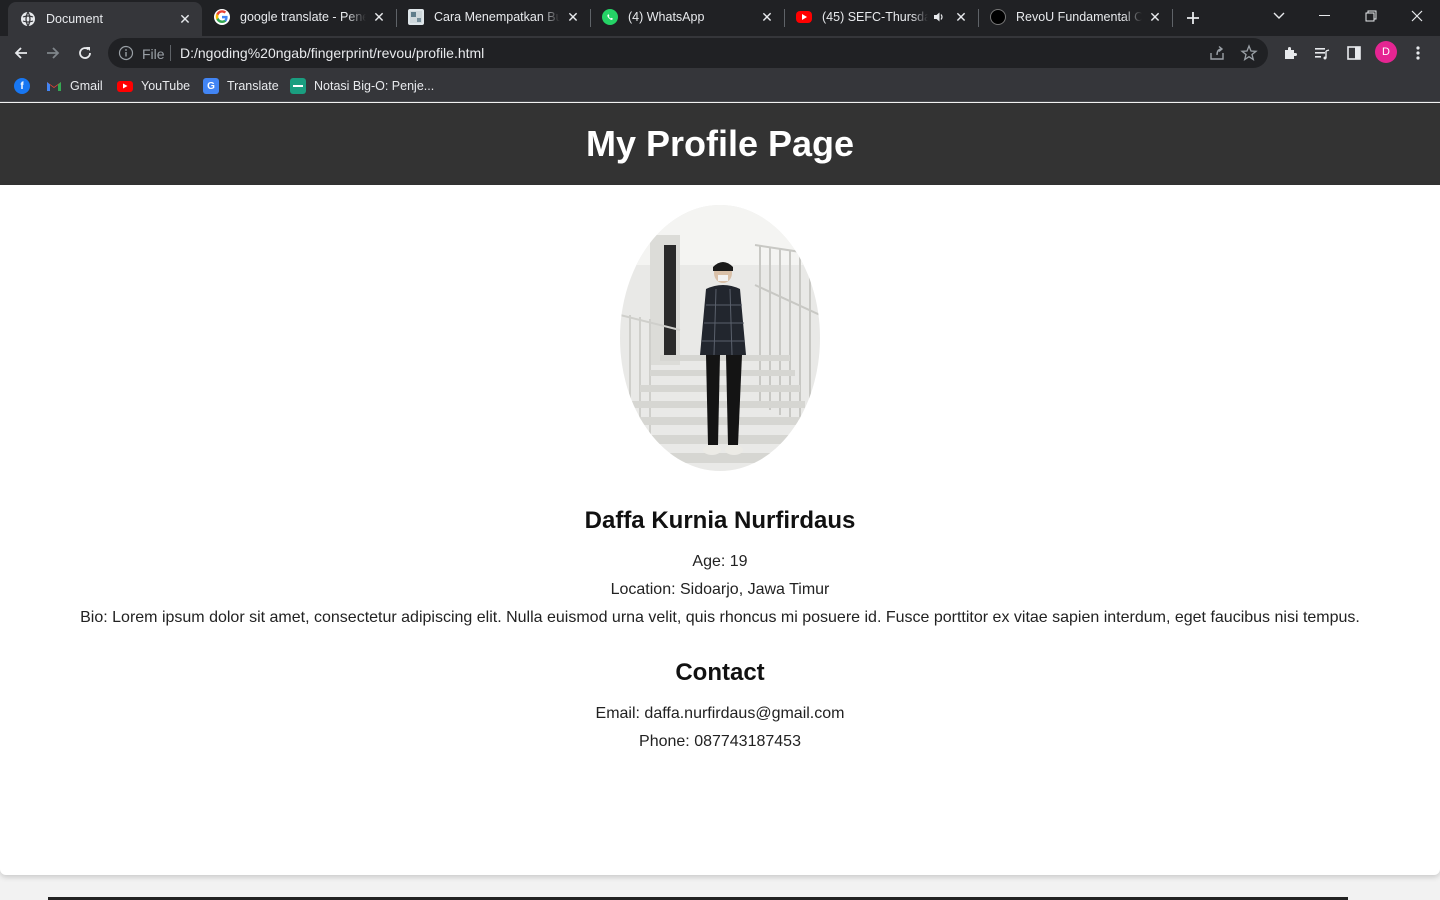 The height and width of the screenshot is (900, 1440). What do you see at coordinates (720, 520) in the screenshot?
I see `profile-name: Daffa Kurnia Nurfirdaus` at bounding box center [720, 520].